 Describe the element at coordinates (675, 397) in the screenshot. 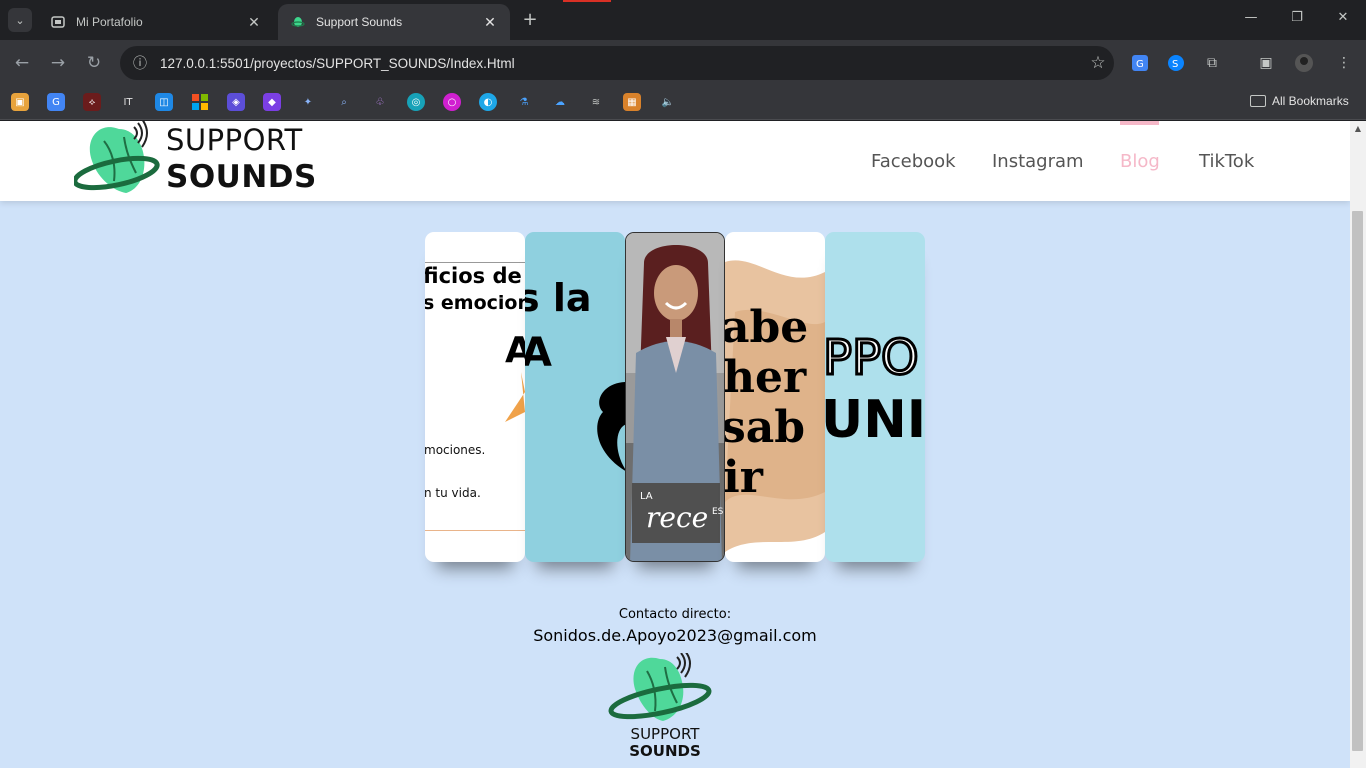

I see `gallery-card-3-photo: rece ES LA` at that location.